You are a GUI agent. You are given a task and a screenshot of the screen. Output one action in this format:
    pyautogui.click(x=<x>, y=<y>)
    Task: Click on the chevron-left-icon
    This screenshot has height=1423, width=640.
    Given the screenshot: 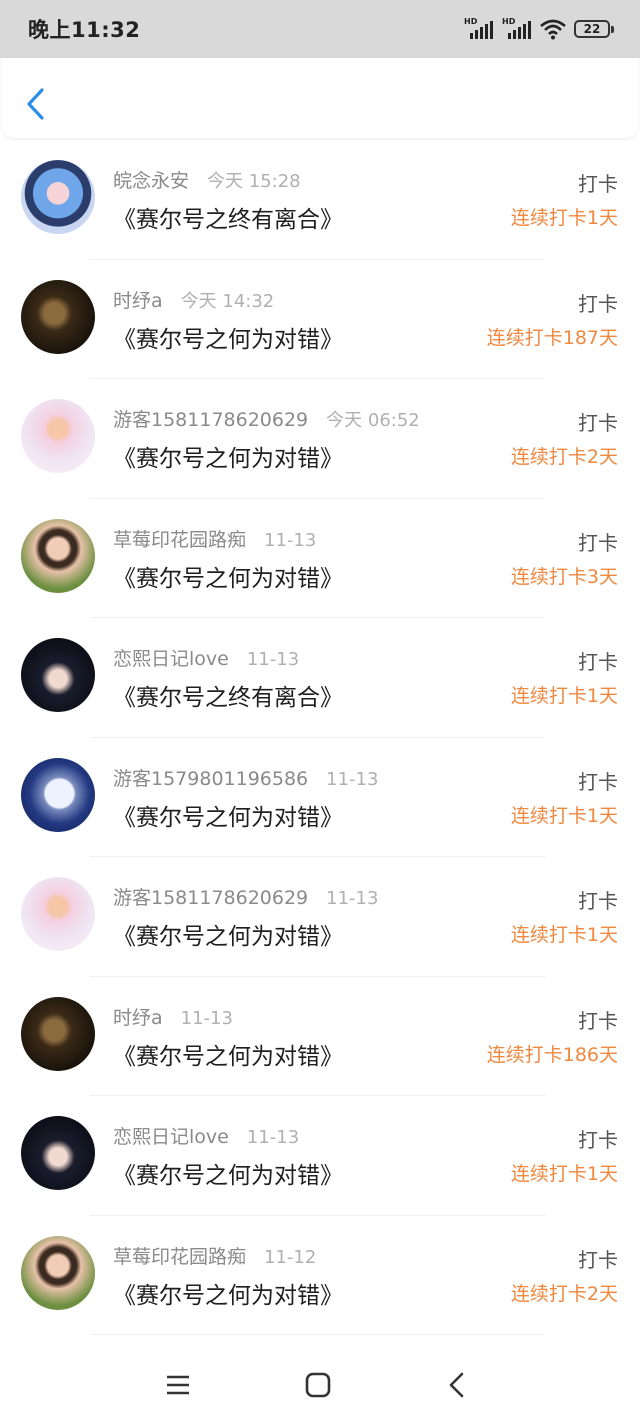 What is the action you would take?
    pyautogui.click(x=35, y=104)
    